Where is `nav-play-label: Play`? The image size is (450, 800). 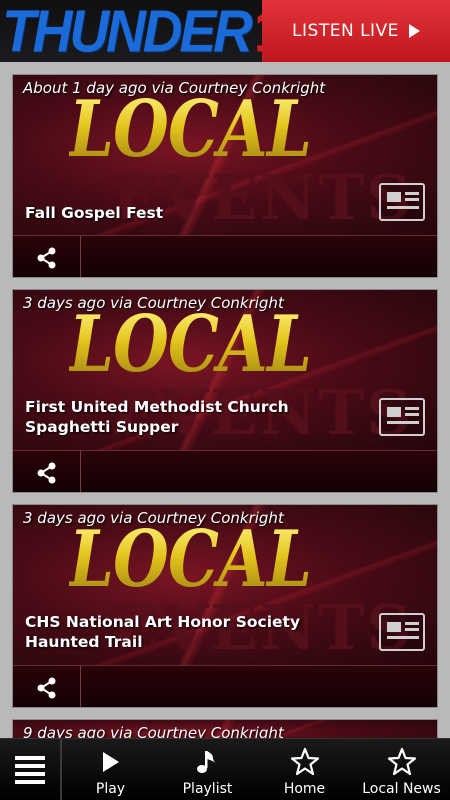
nav-play-label: Play is located at coordinates (110, 789).